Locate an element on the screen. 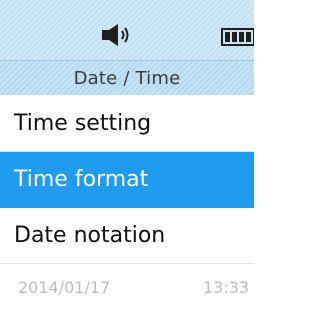 The height and width of the screenshot is (316, 320). current-time: 13:33 is located at coordinates (226, 287).